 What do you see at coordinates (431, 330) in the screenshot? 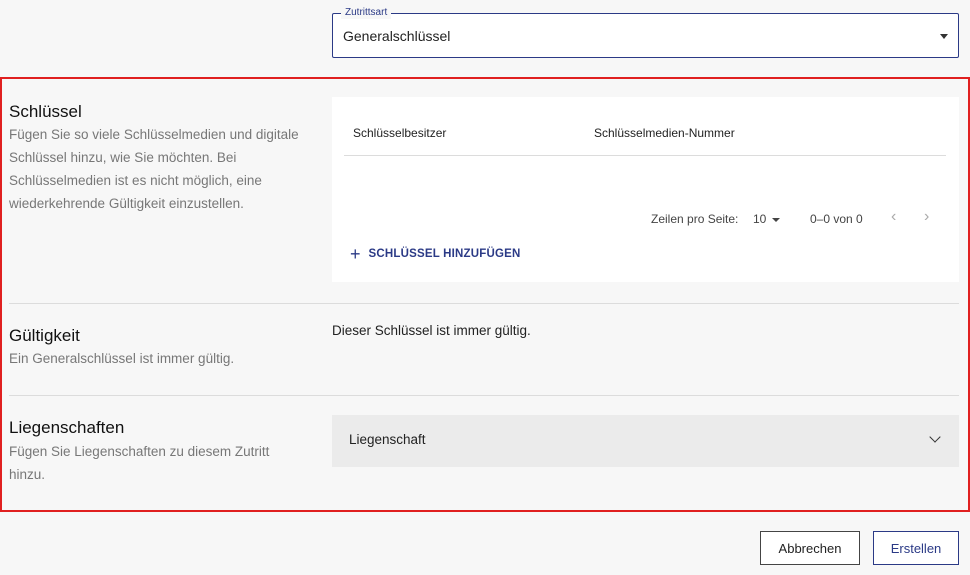
I see `validity-info-text: Dieser Schlüssel ist immer gültig.` at bounding box center [431, 330].